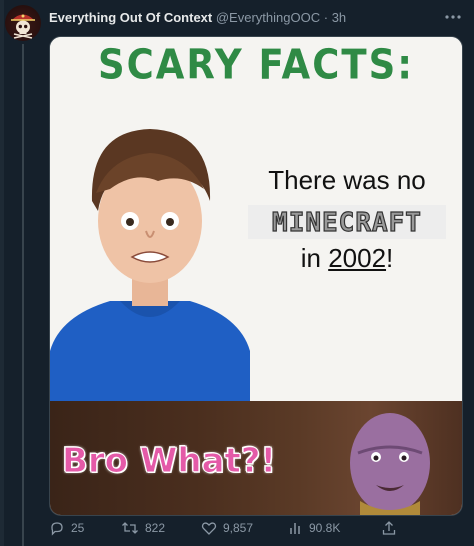 The image size is (474, 546). I want to click on author-name: Everything Out Of Context, so click(130, 17).